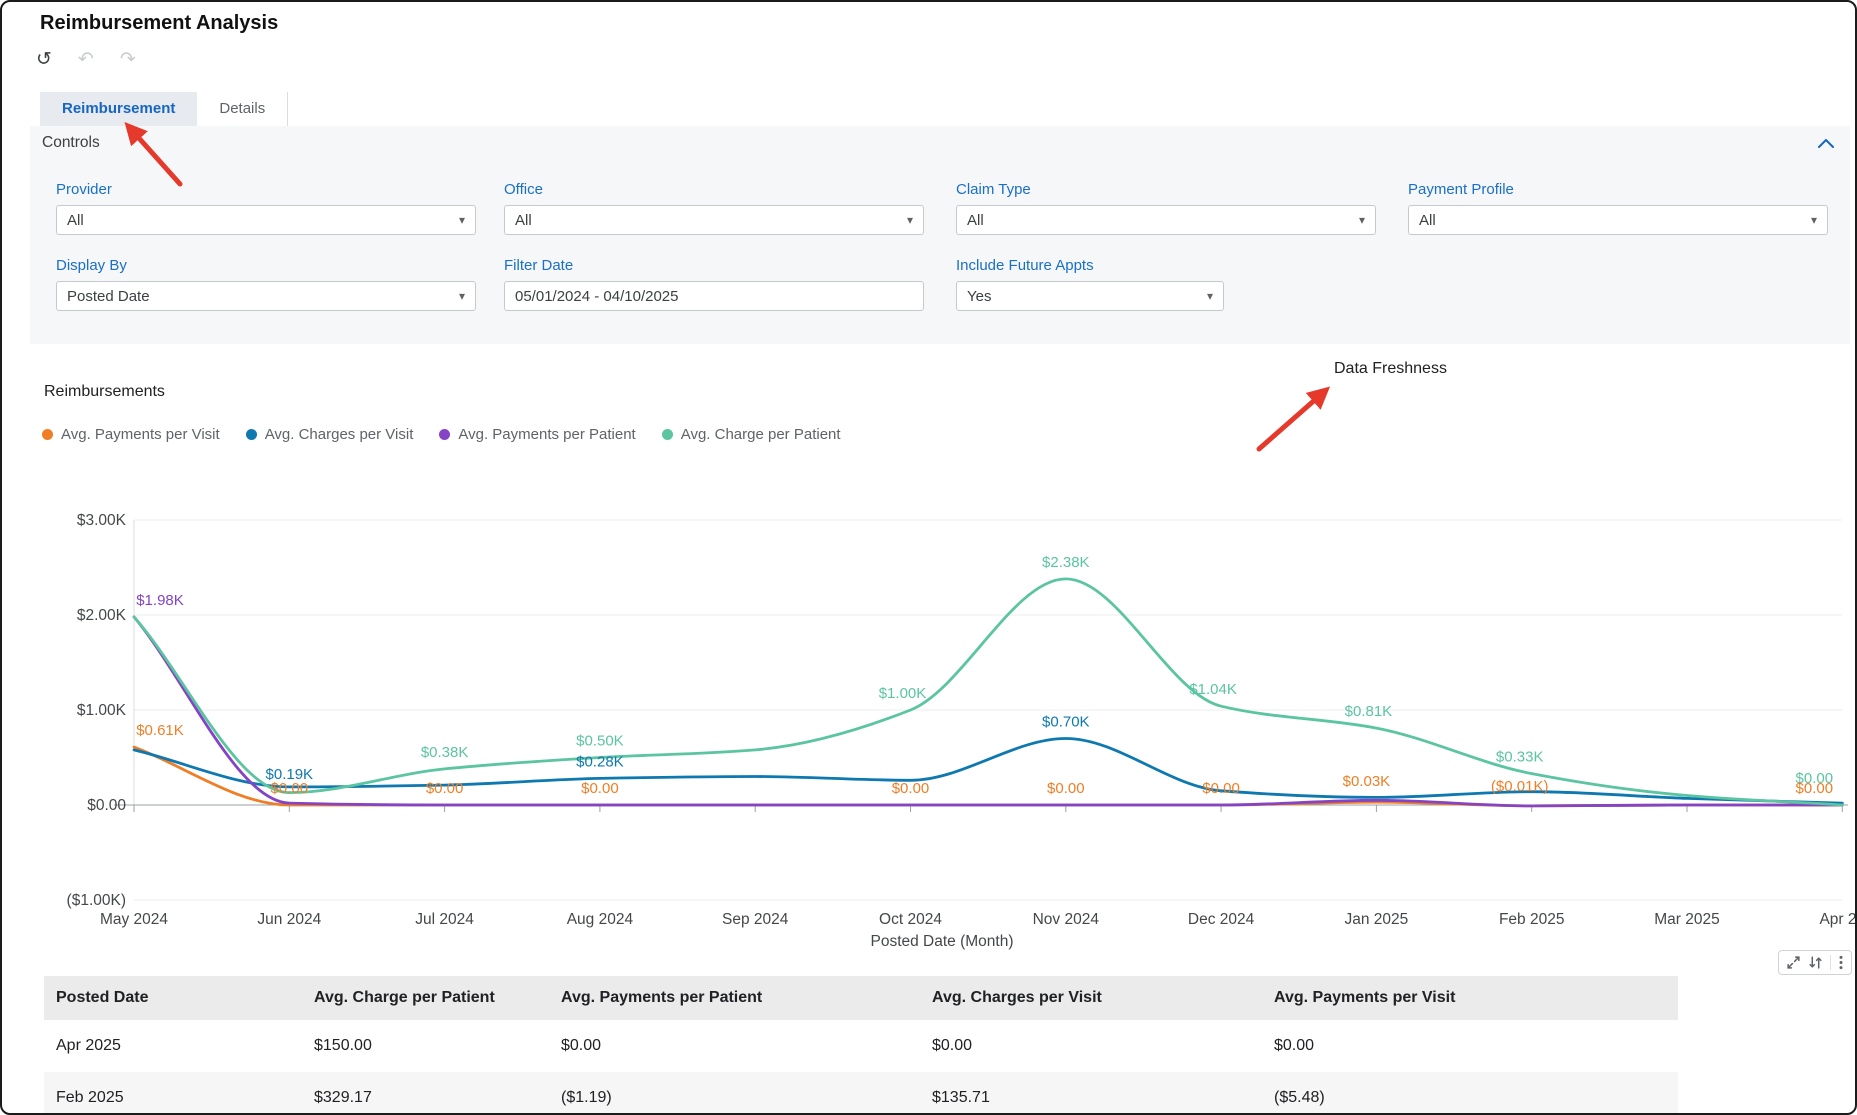 The width and height of the screenshot is (1857, 1115). Describe the element at coordinates (160, 730) in the screenshot. I see `svg-text: $0.61K` at that location.